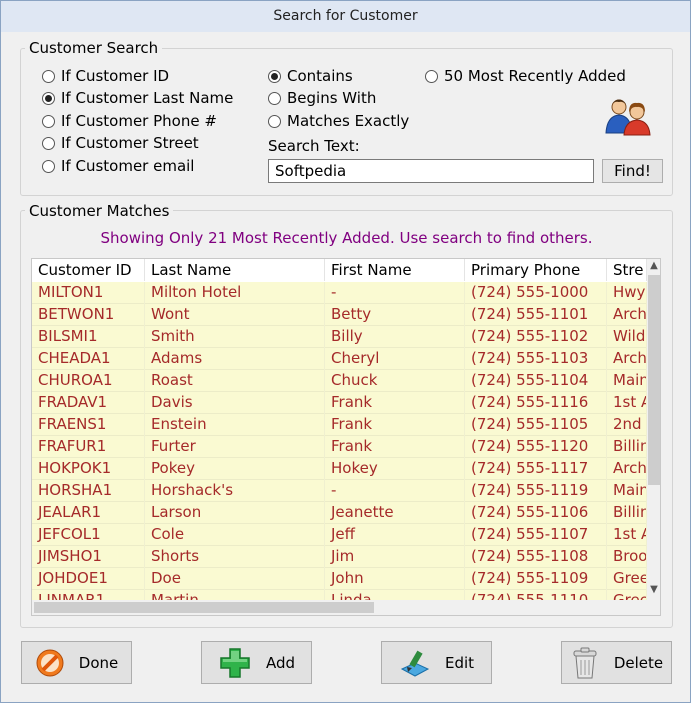  What do you see at coordinates (88, 579) in the screenshot?
I see `cell-customer-id: JOHDOE1` at bounding box center [88, 579].